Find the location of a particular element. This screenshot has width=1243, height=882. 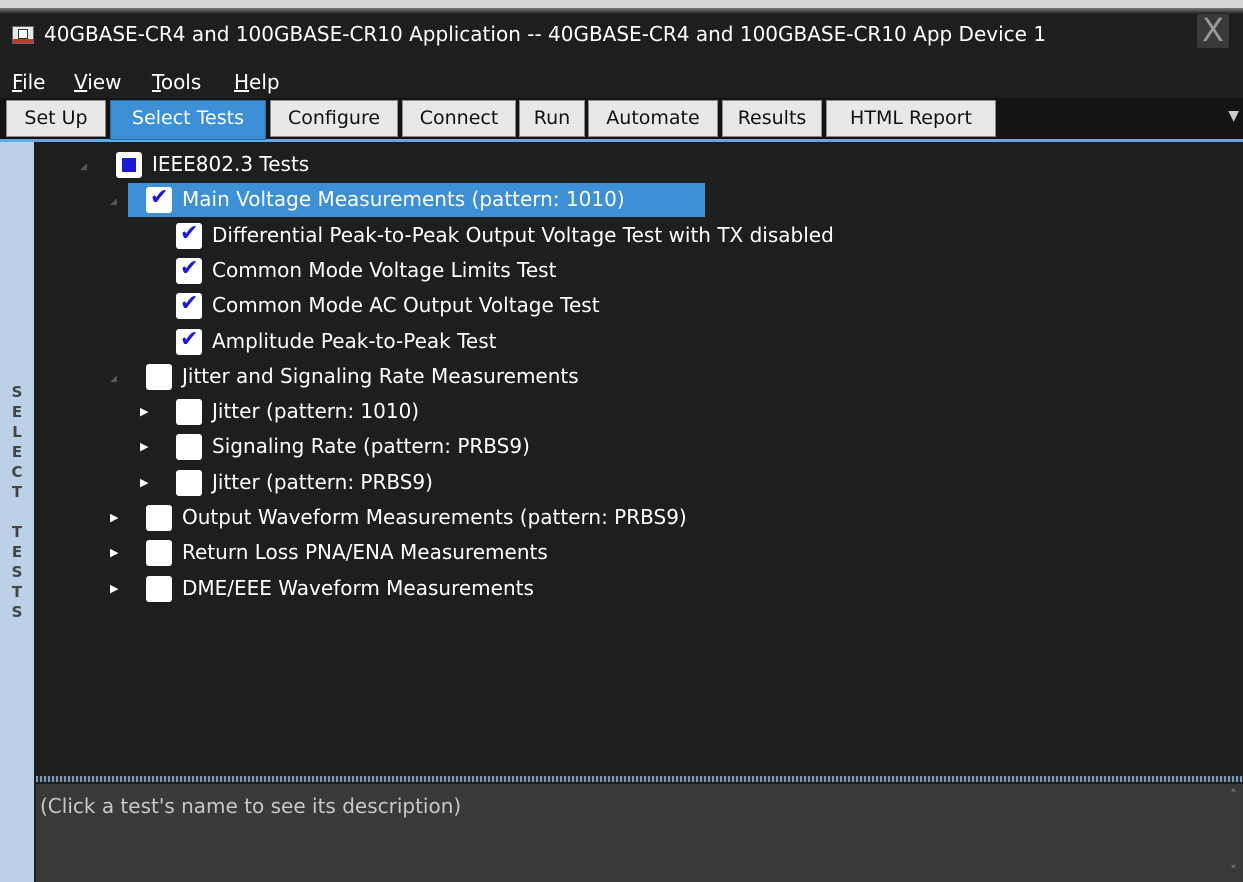

tree-item: ▶ Return Loss PNA/ENA Measurements is located at coordinates (636, 553).